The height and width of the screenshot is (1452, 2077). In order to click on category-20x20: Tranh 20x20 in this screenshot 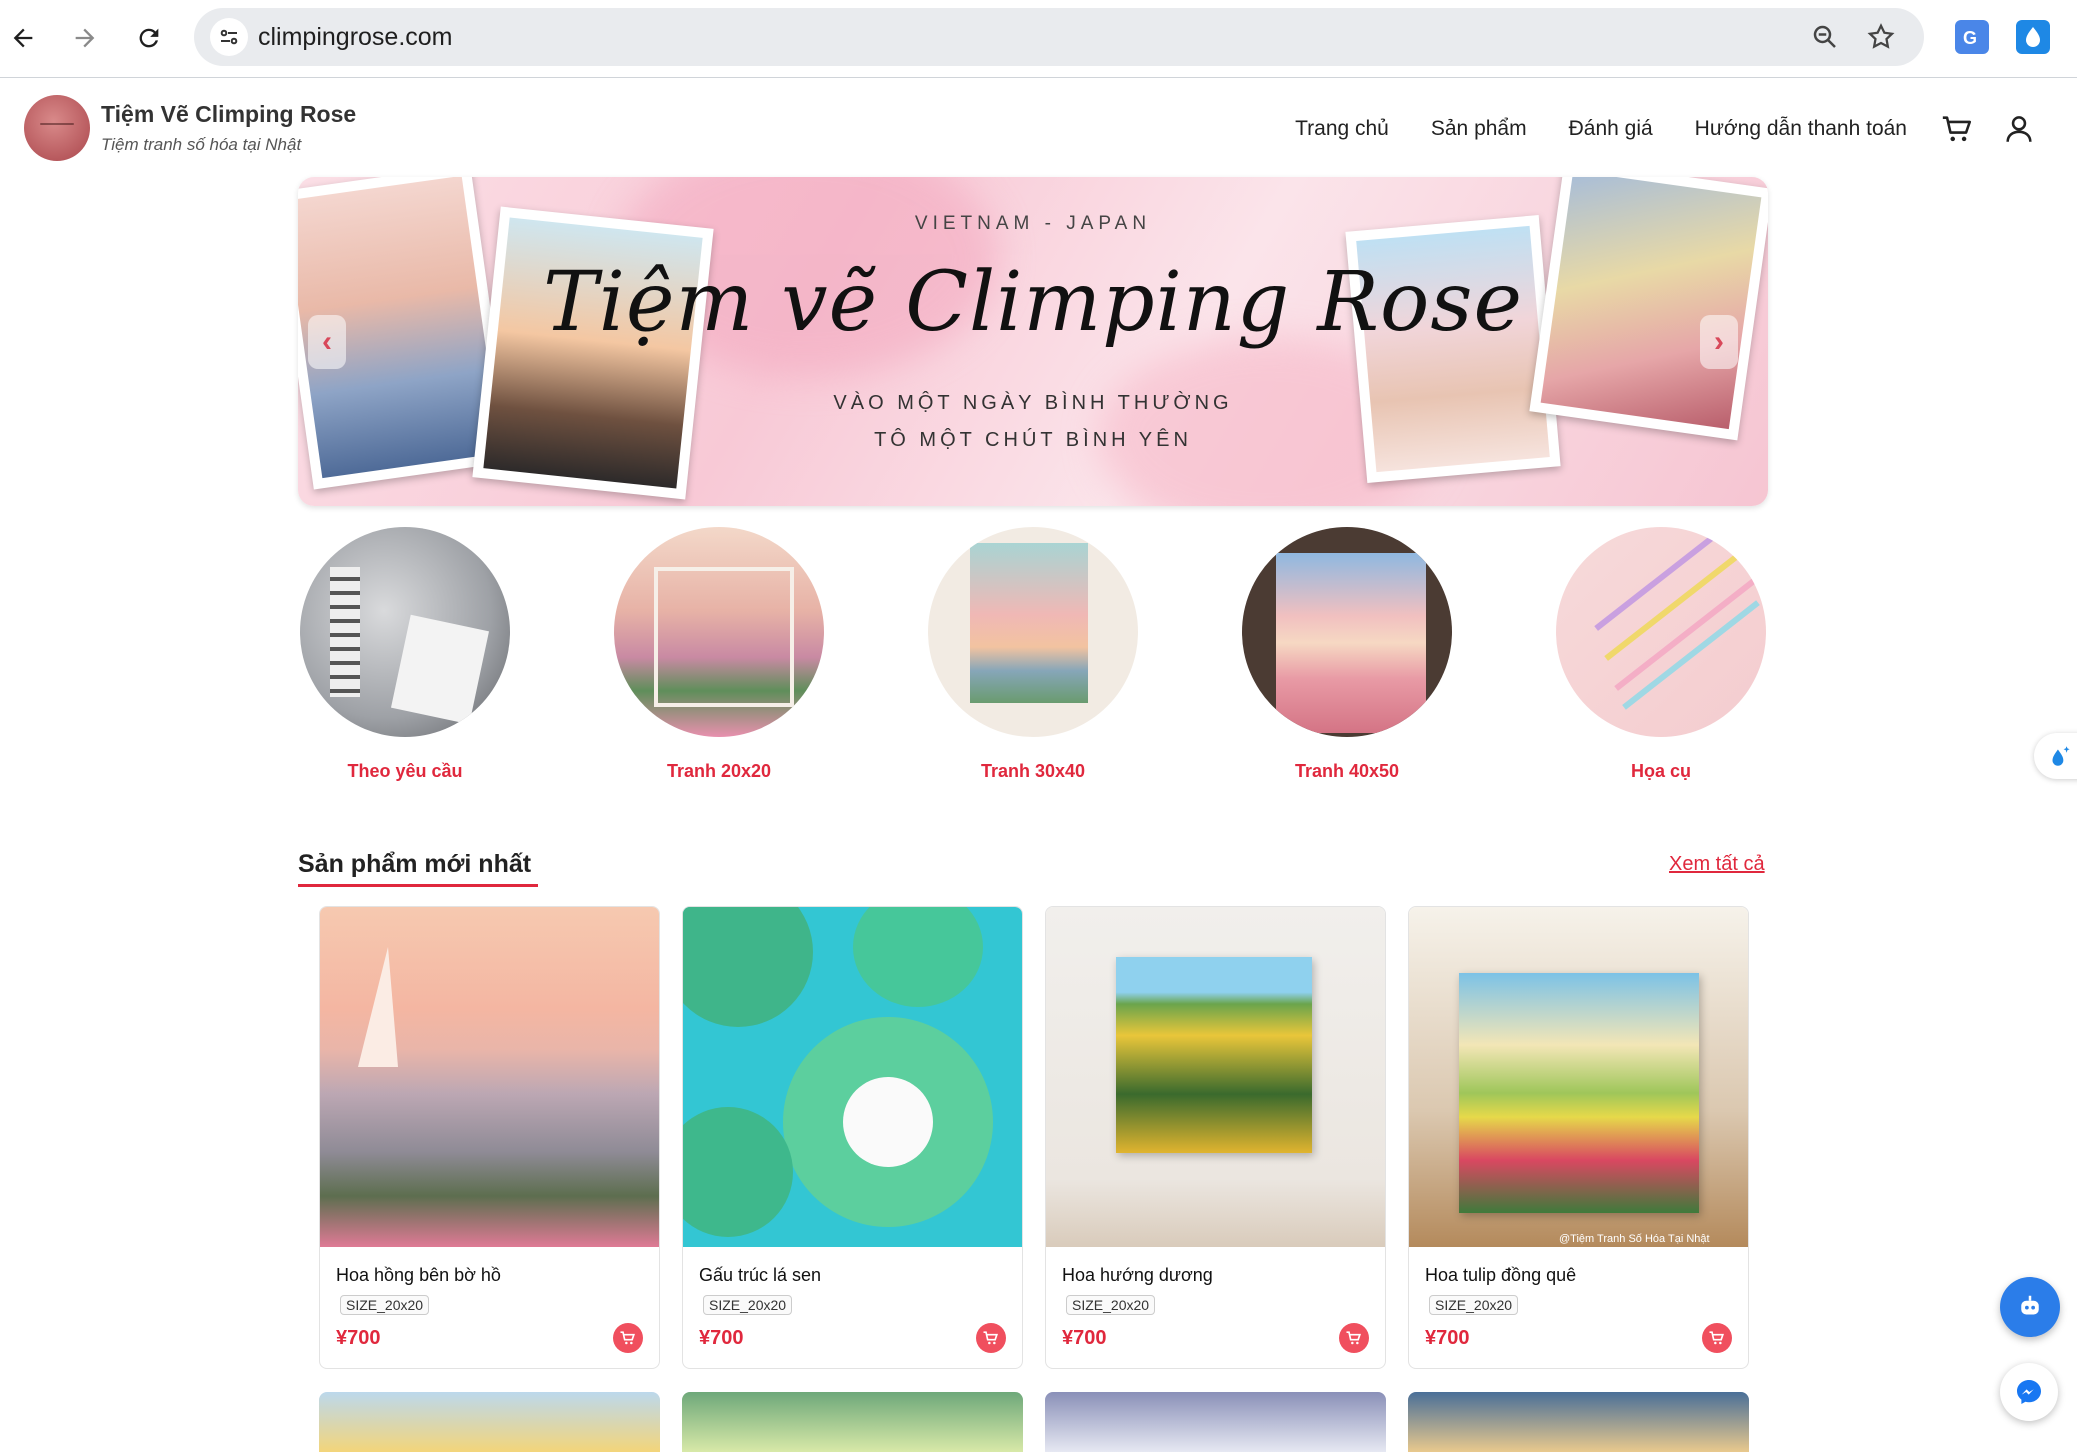, I will do `click(719, 662)`.